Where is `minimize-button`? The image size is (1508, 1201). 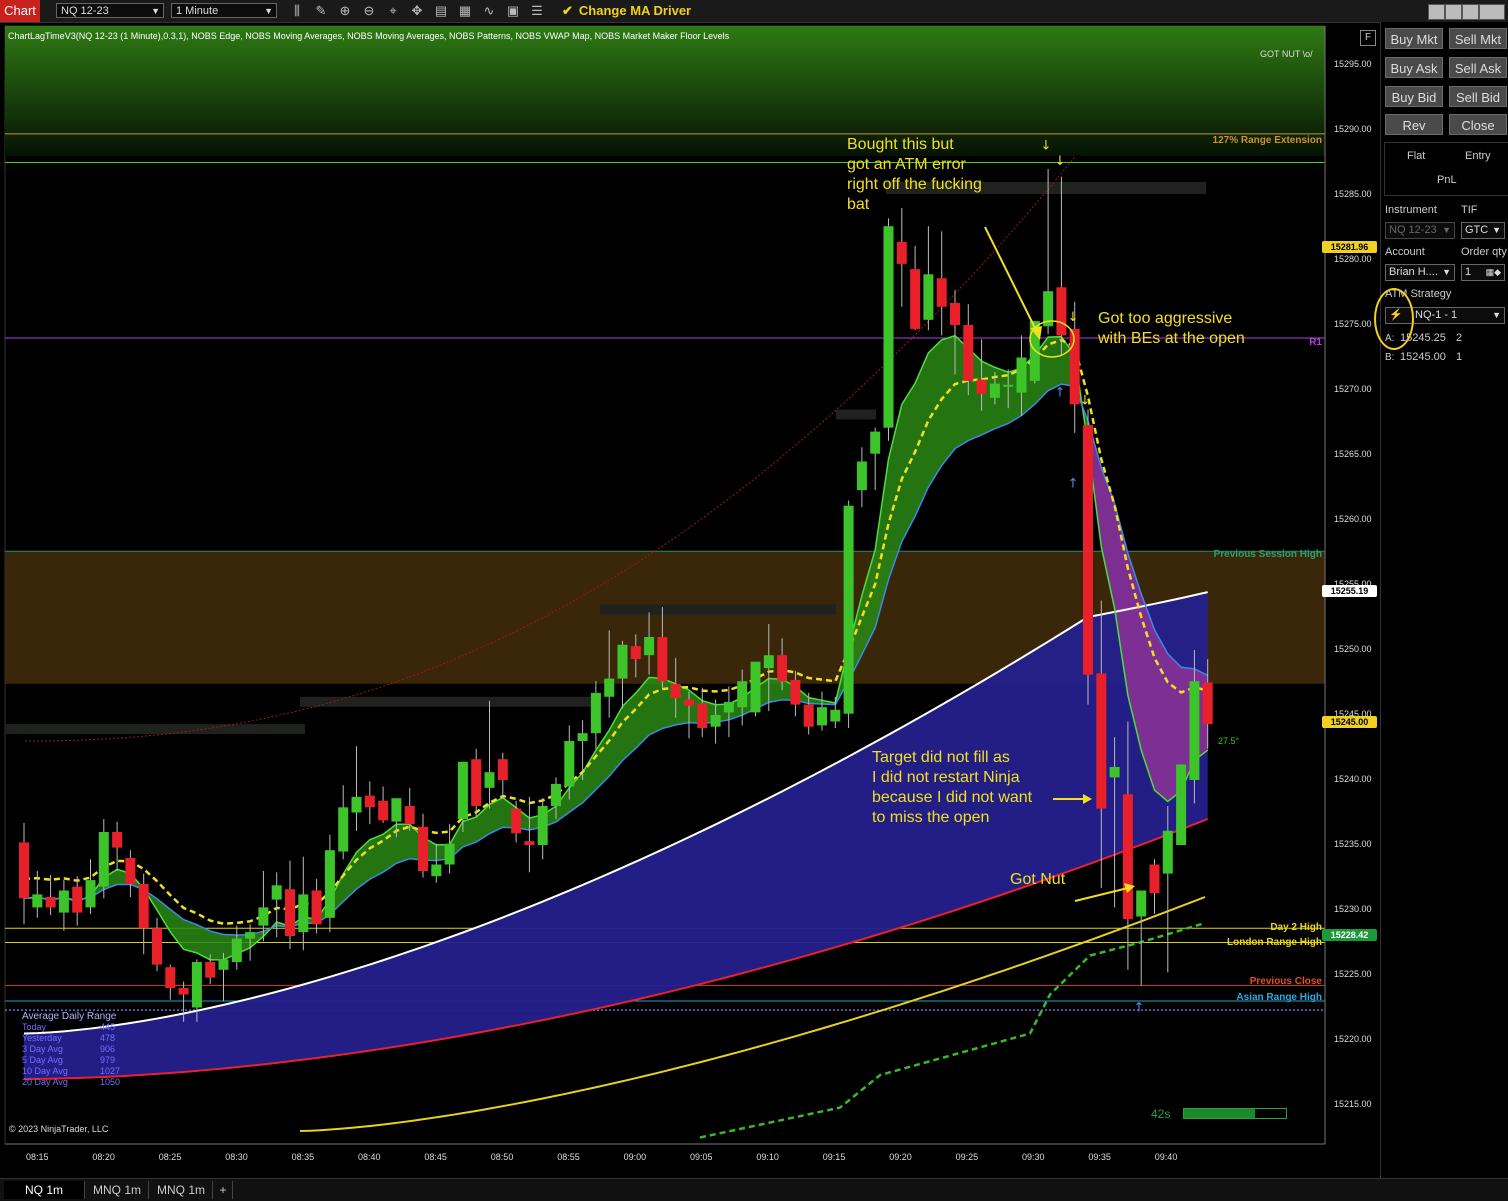
minimize-button is located at coordinates (1453, 12).